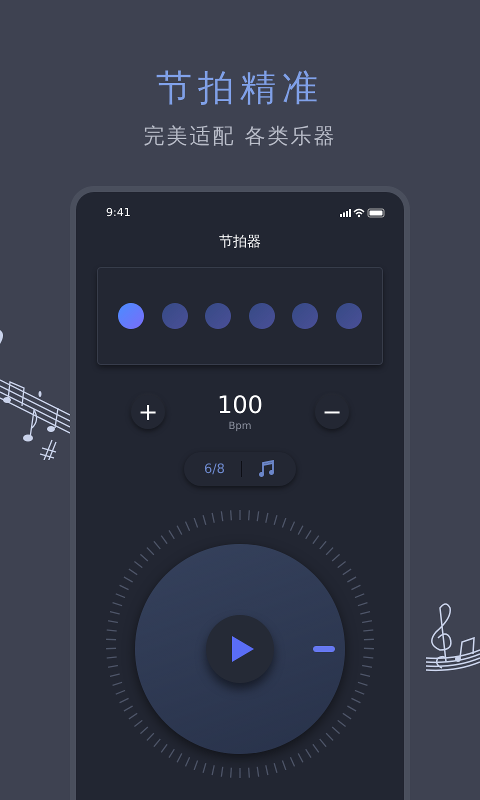 The image size is (480, 800). What do you see at coordinates (118, 212) in the screenshot?
I see `status-time: 9:41` at bounding box center [118, 212].